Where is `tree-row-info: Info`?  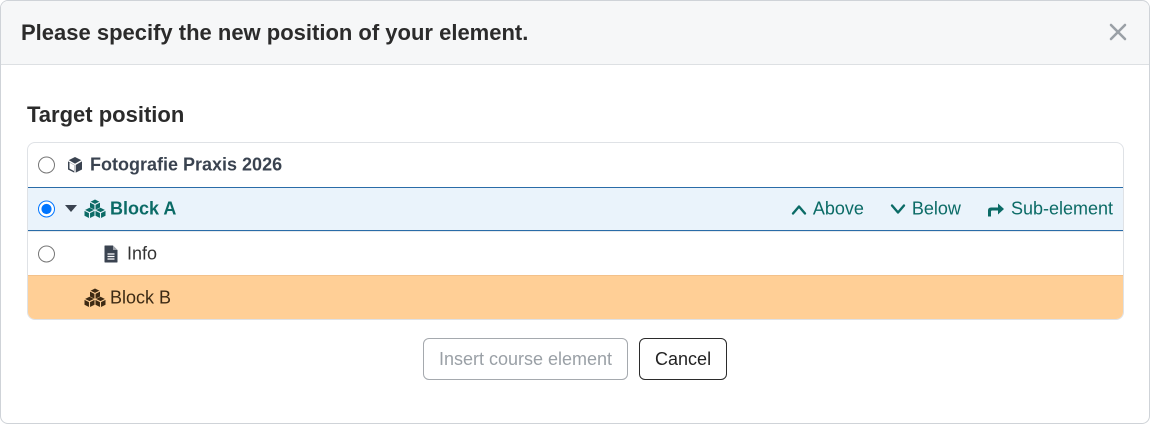
tree-row-info: Info is located at coordinates (575, 253).